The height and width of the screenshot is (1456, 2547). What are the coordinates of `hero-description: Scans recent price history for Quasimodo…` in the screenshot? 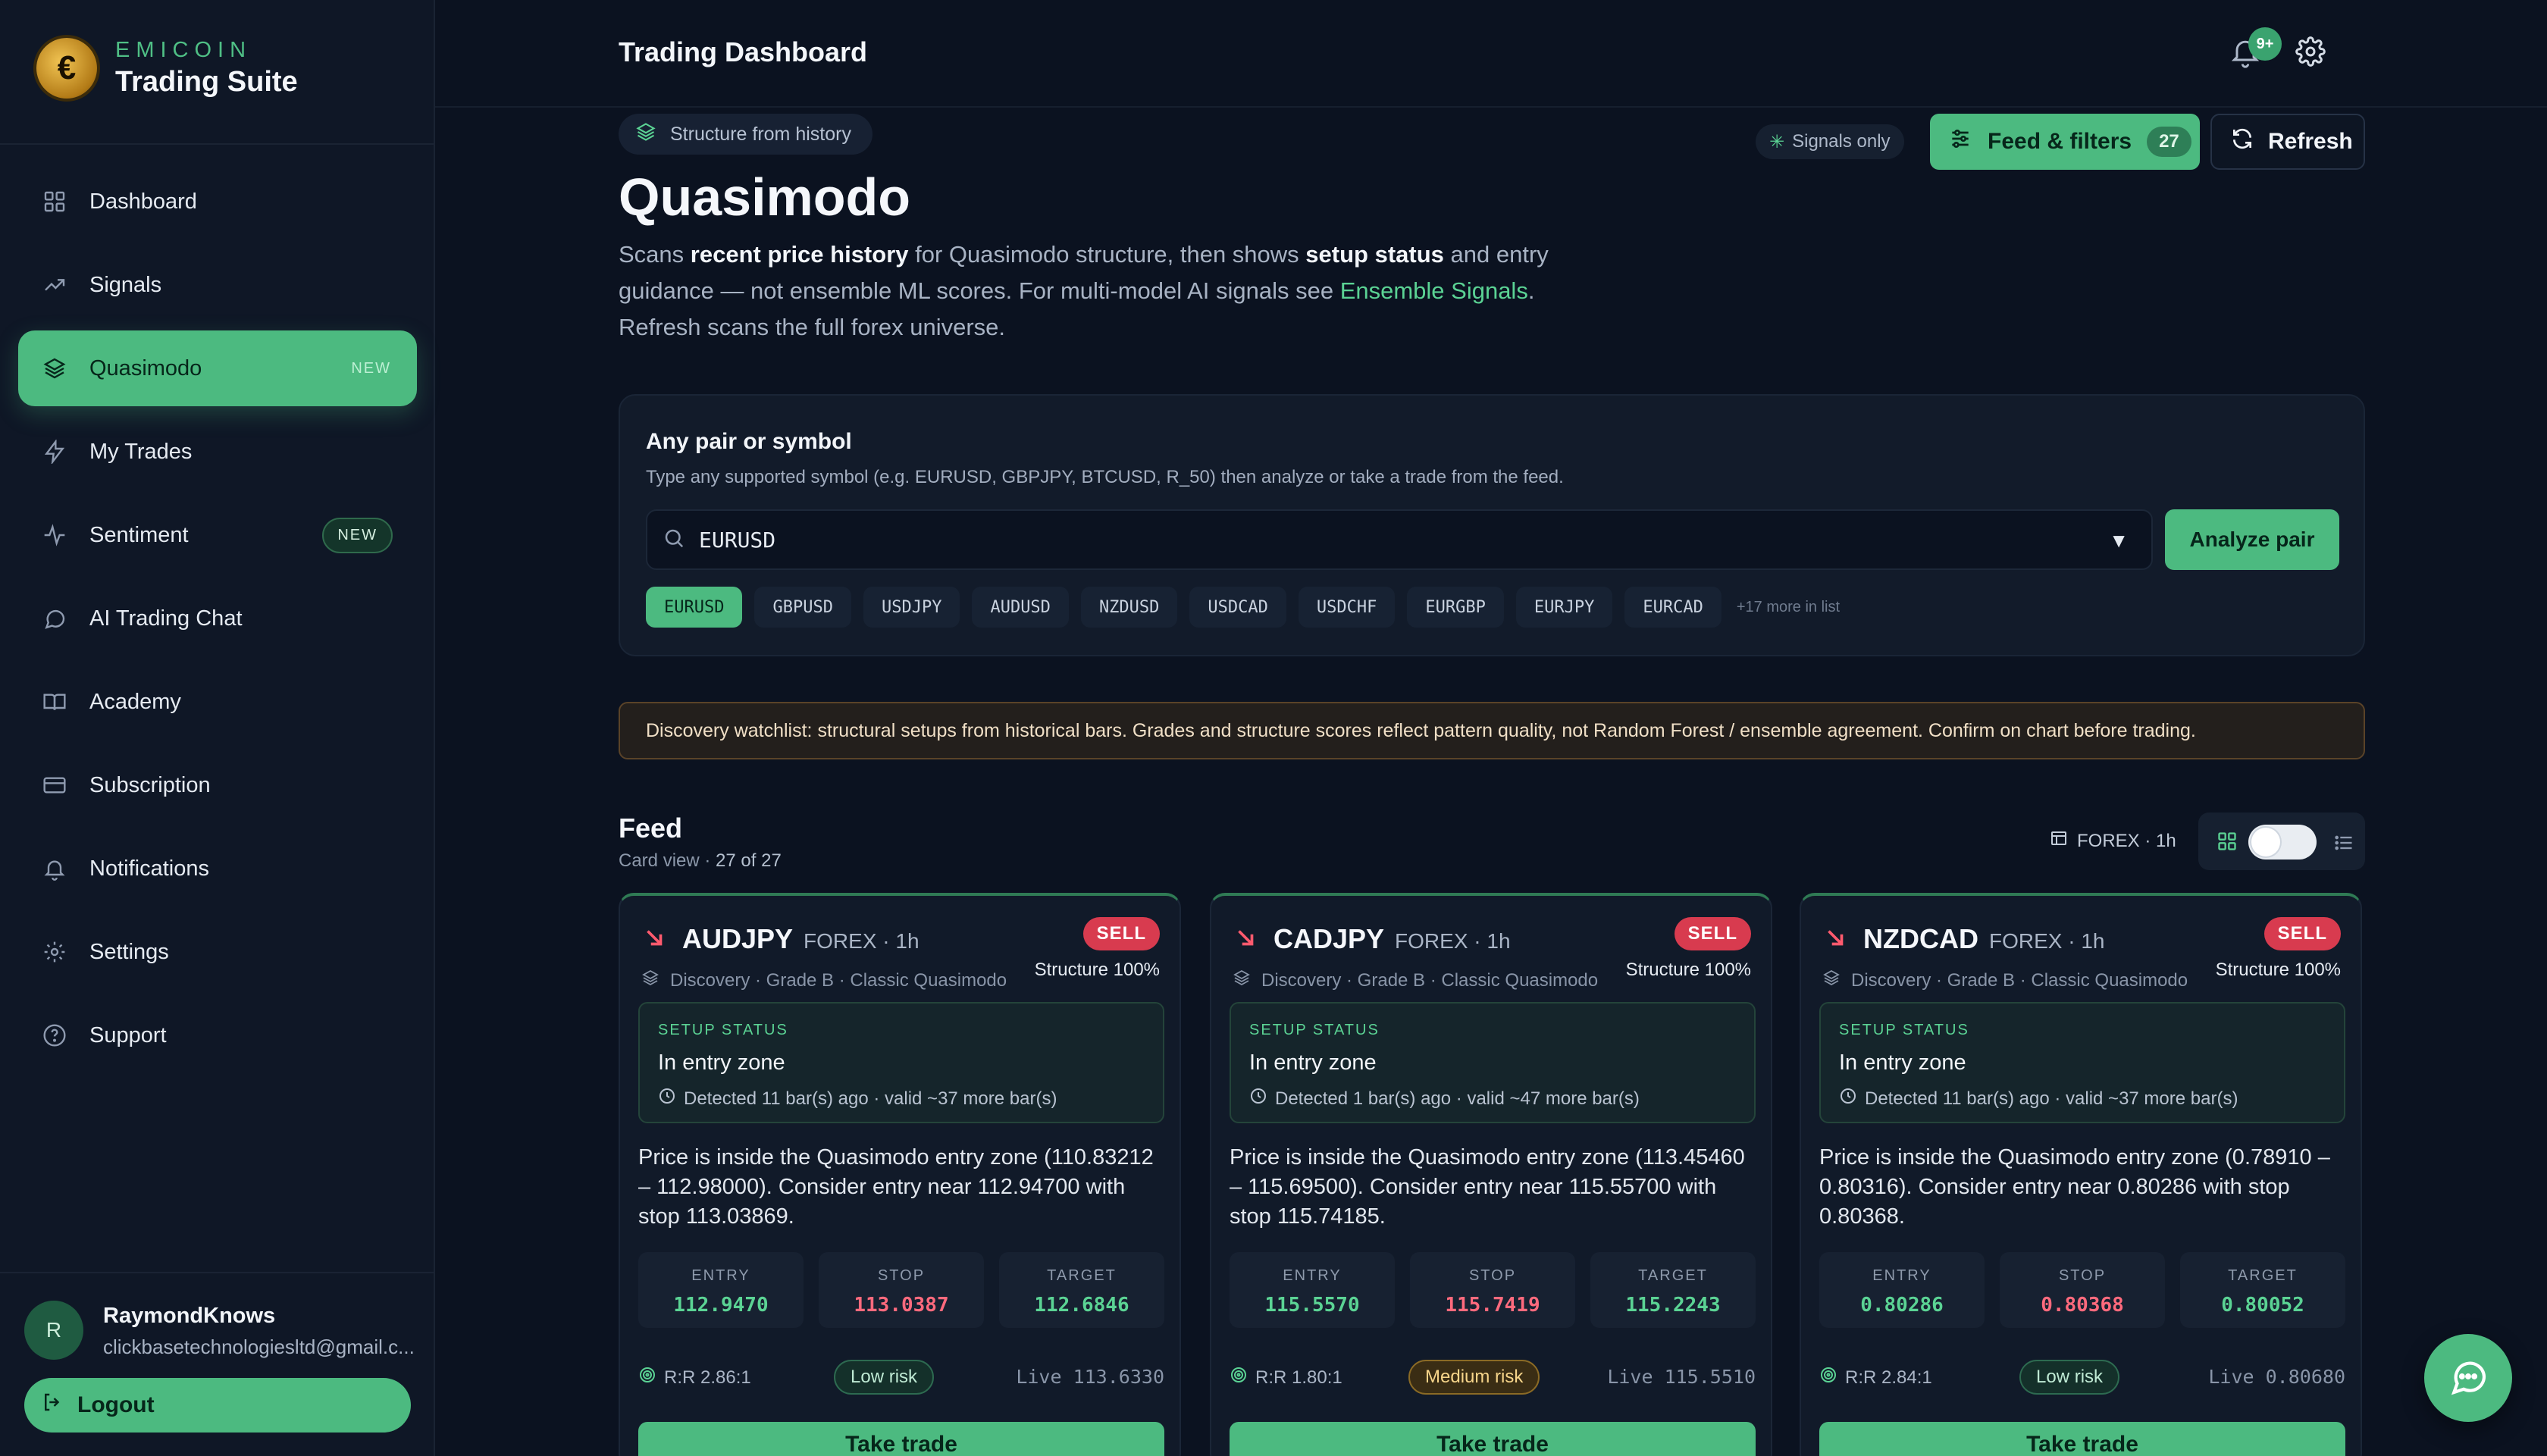 It's located at (1084, 290).